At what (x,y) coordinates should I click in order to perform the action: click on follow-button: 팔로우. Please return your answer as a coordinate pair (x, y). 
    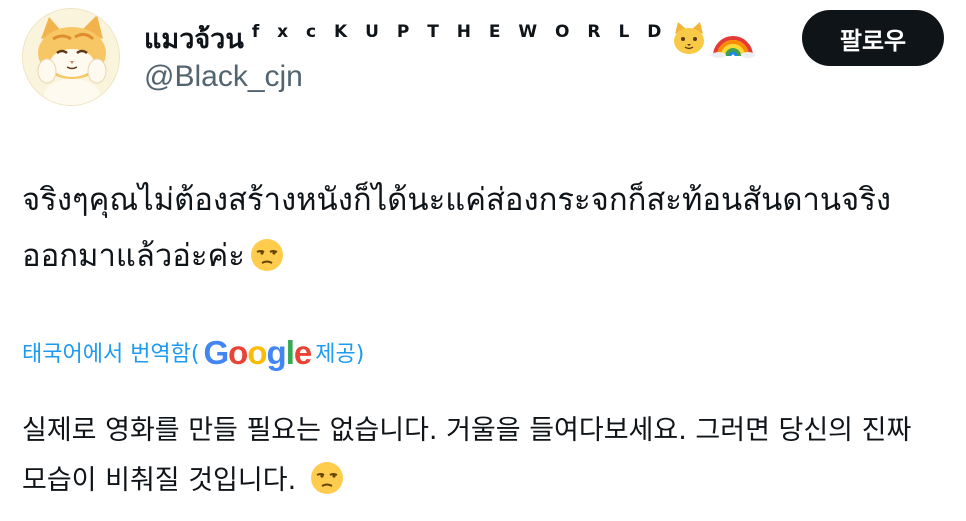
    Looking at the image, I should click on (873, 38).